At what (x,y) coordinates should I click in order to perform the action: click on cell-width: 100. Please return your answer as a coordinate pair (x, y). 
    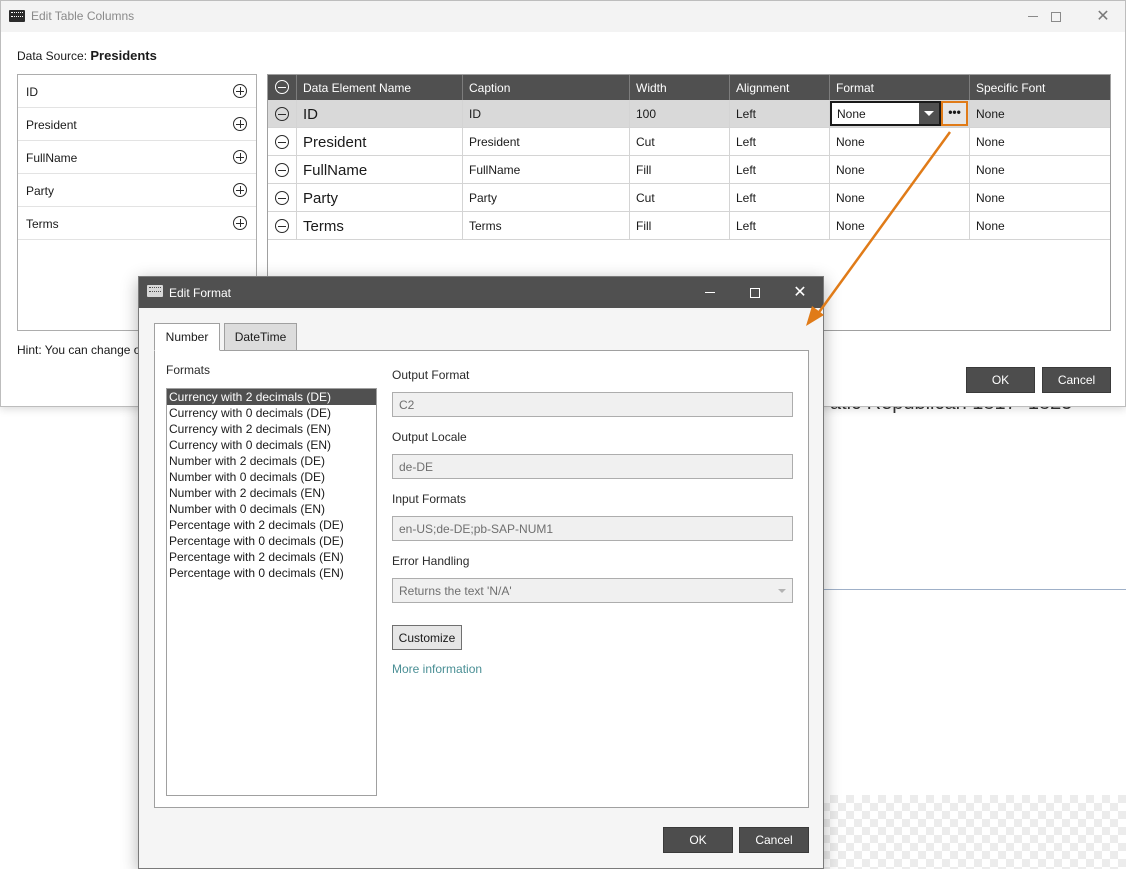
    Looking at the image, I should click on (680, 114).